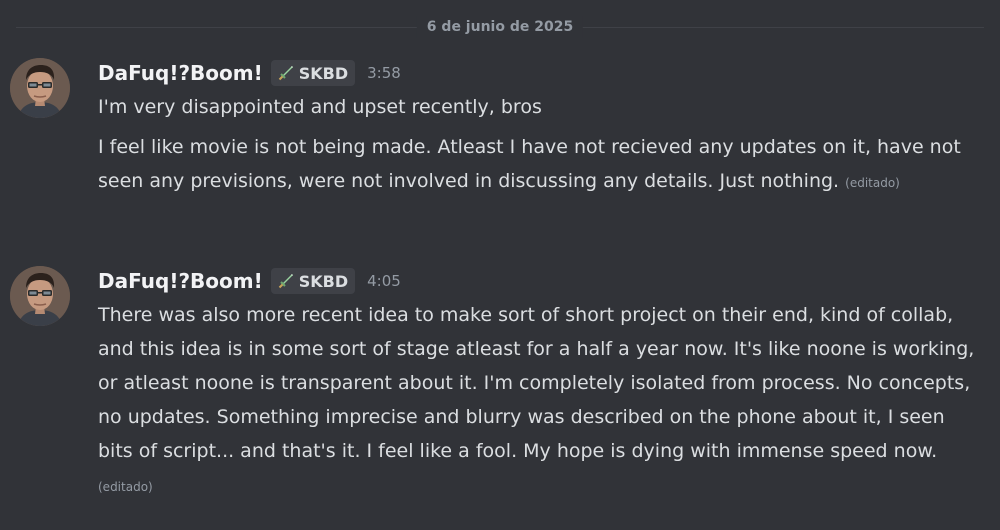 The width and height of the screenshot is (1000, 530). I want to click on message-header: DaFuq!?Boom! SKBD 4:05, so click(249, 281).